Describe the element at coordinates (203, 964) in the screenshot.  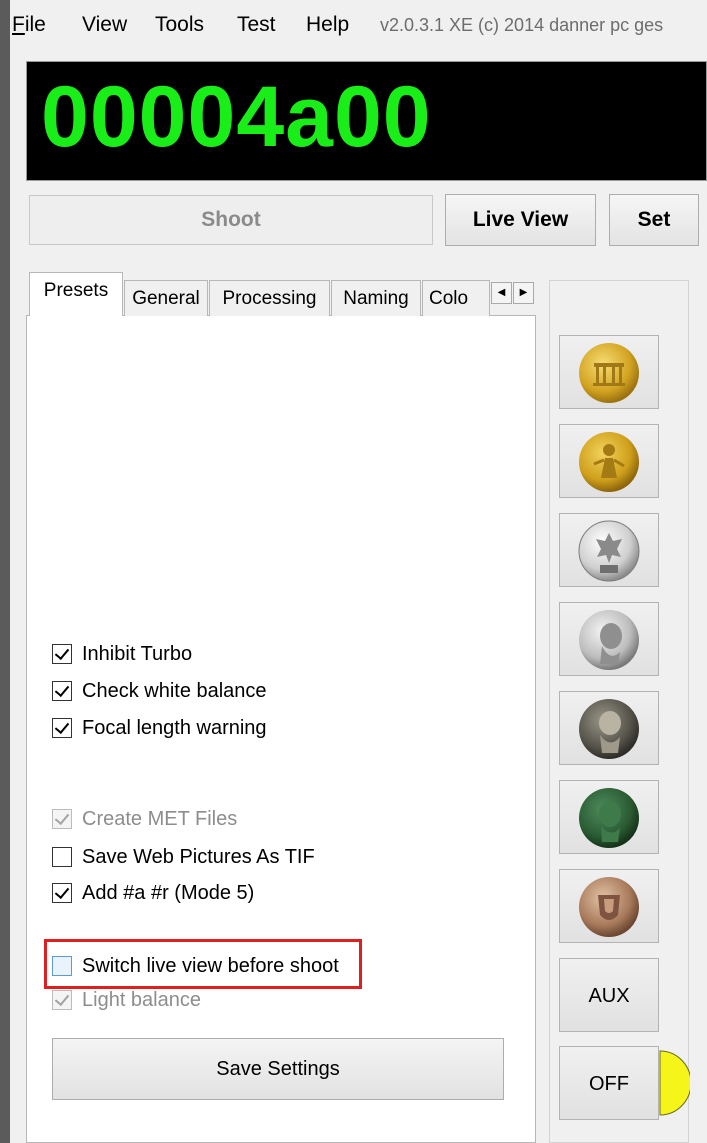
I see `highlight-box` at that location.